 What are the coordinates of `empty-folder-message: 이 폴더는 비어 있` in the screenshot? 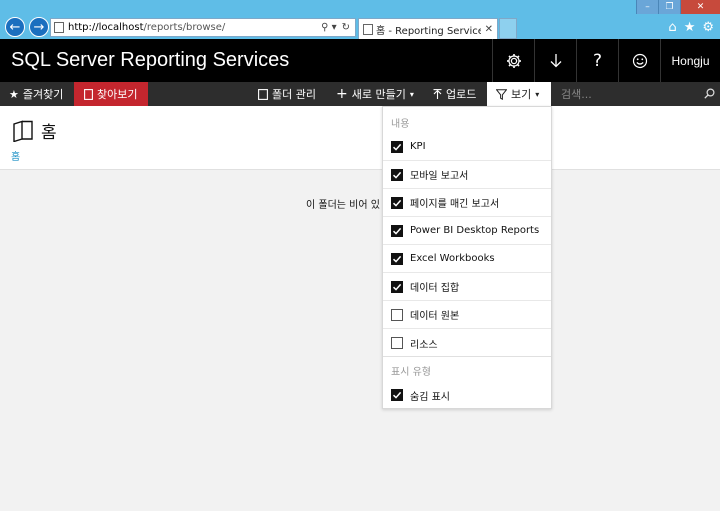 It's located at (343, 205).